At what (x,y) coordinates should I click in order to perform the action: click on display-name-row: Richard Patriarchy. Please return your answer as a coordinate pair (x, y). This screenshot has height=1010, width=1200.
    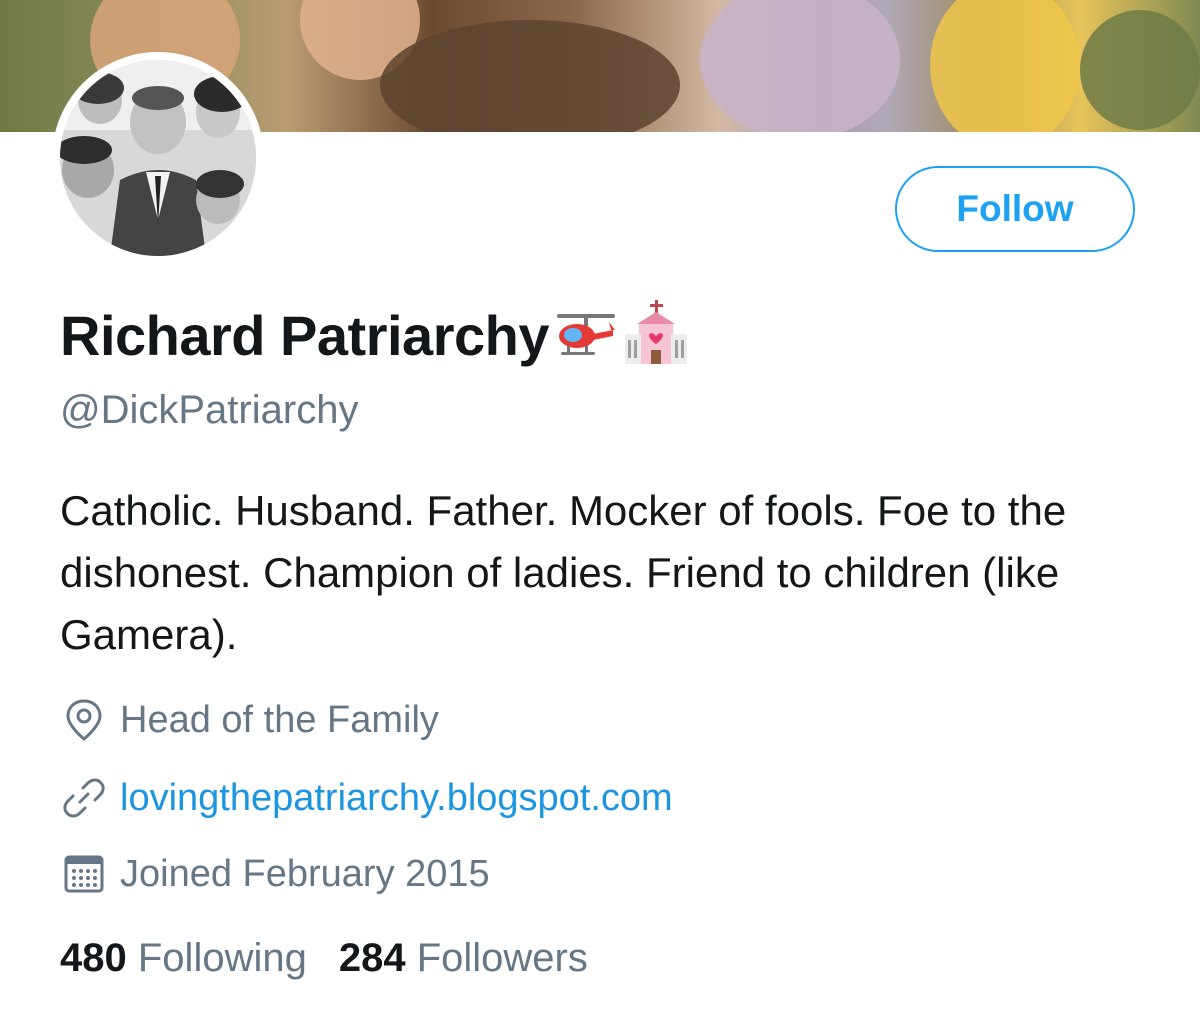
    Looking at the image, I should click on (374, 335).